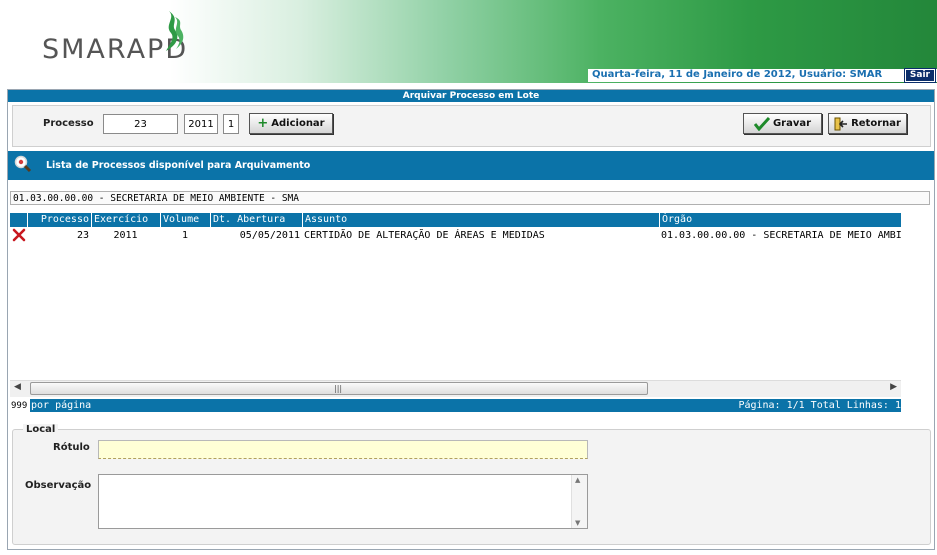 This screenshot has width=937, height=555. I want to click on cell-processo: 23, so click(82, 235).